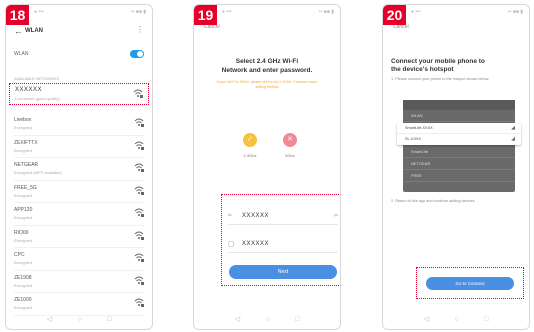  I want to click on arrow-left-icon: ←, so click(18, 31).